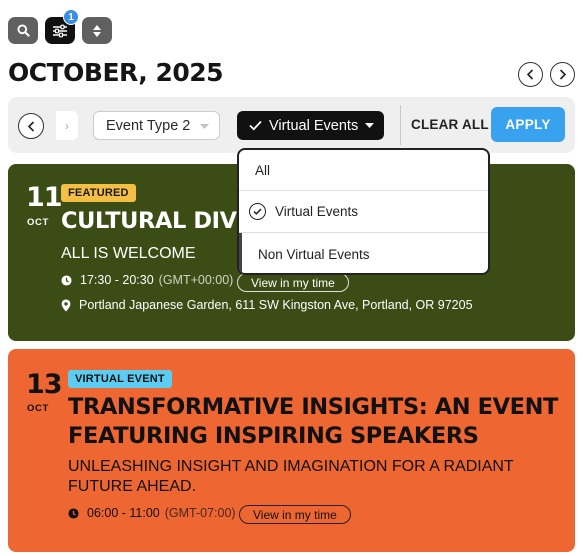 This screenshot has width=583, height=556. What do you see at coordinates (313, 407) in the screenshot?
I see `event-title-line: TRANSFORMATIVE INSIGHTS: AN EVENT` at bounding box center [313, 407].